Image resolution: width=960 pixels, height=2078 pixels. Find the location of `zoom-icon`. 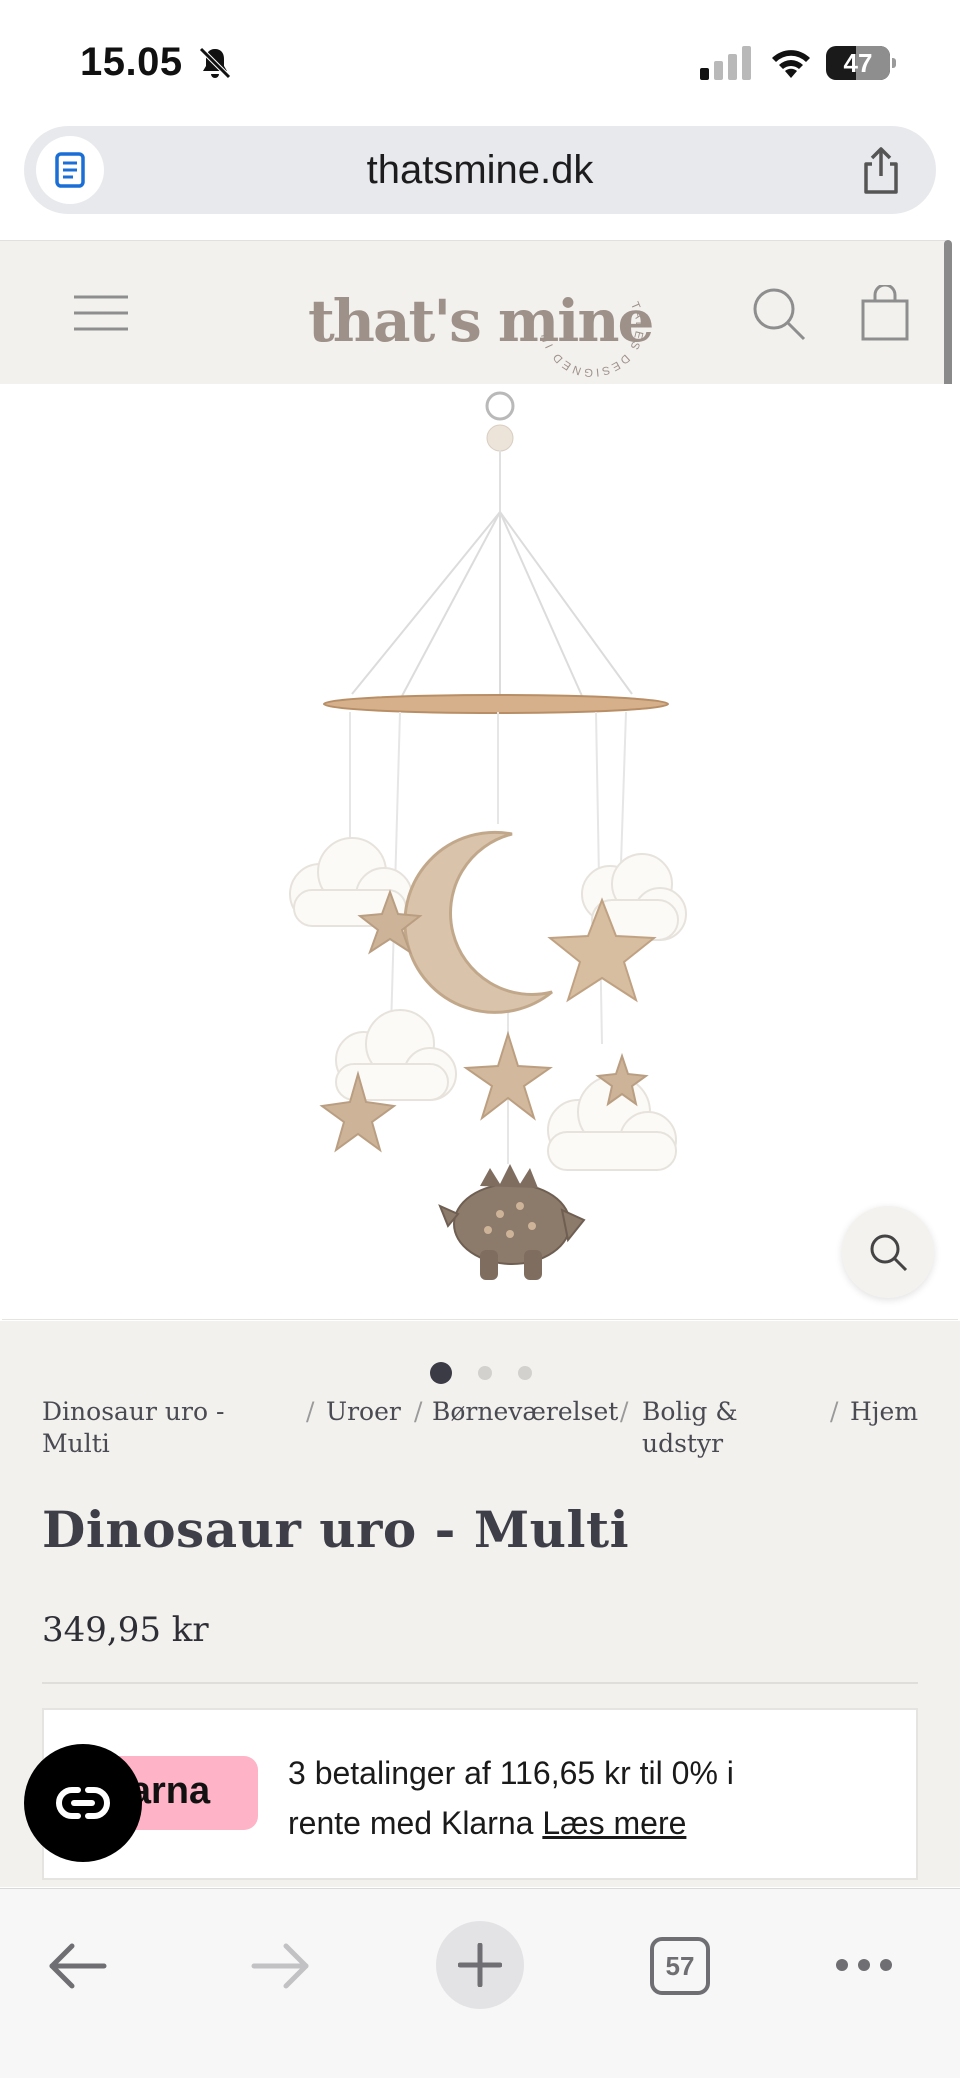

zoom-icon is located at coordinates (889, 1253).